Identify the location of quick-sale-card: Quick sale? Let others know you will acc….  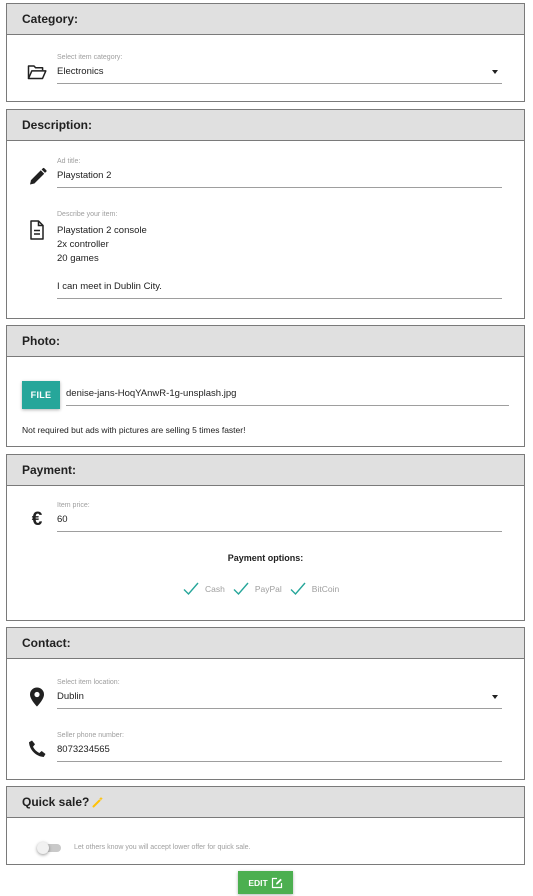
(265, 825).